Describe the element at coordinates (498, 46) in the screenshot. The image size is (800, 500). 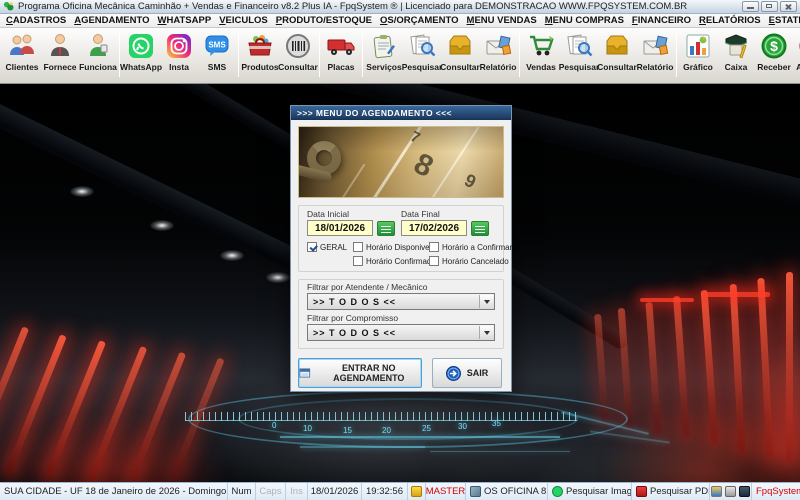
I see `report-envelope-icon` at that location.